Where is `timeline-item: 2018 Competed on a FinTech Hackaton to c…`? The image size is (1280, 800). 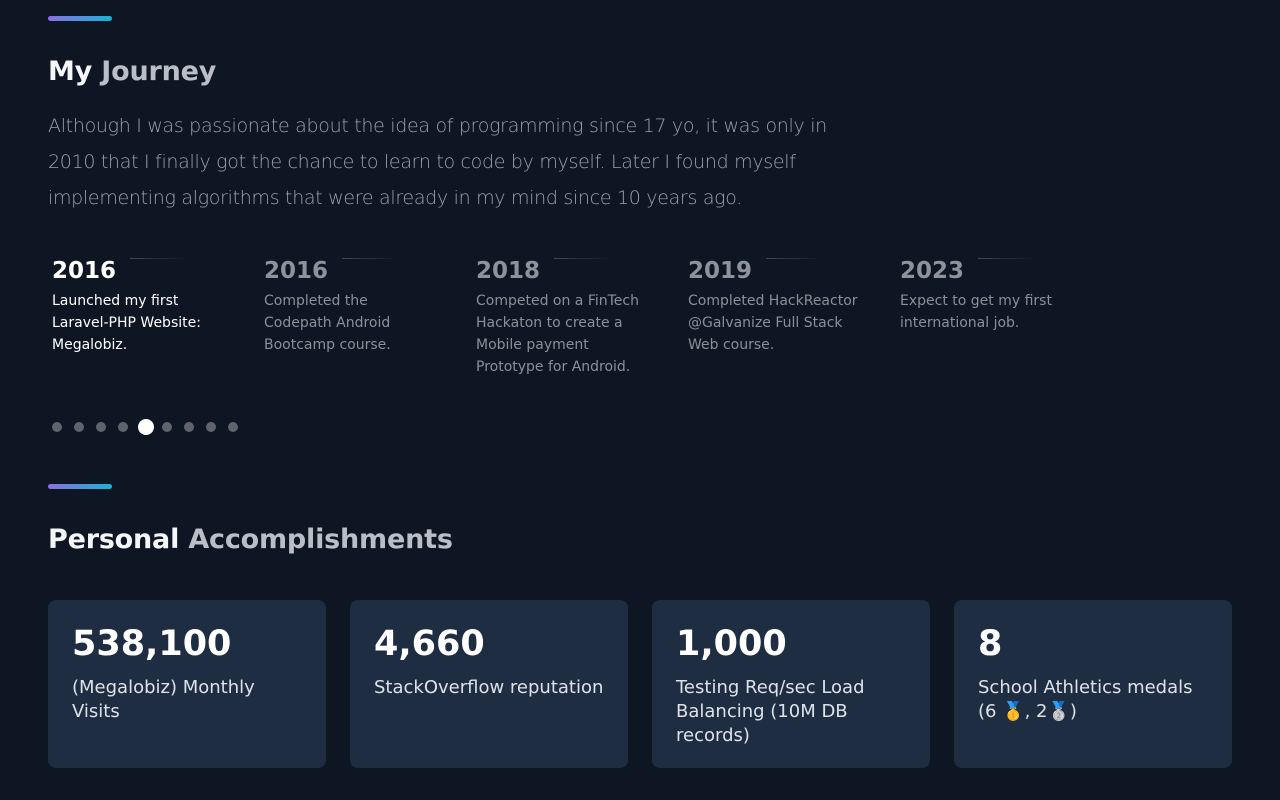
timeline-item: 2018 Competed on a FinTech Hackaton to c… is located at coordinates (566, 316).